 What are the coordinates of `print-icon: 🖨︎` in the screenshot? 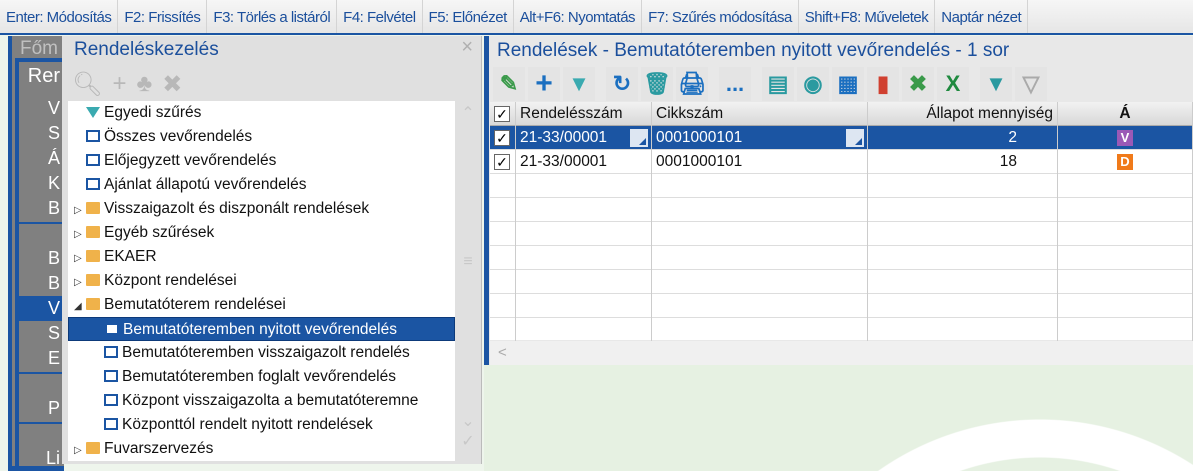 It's located at (692, 84).